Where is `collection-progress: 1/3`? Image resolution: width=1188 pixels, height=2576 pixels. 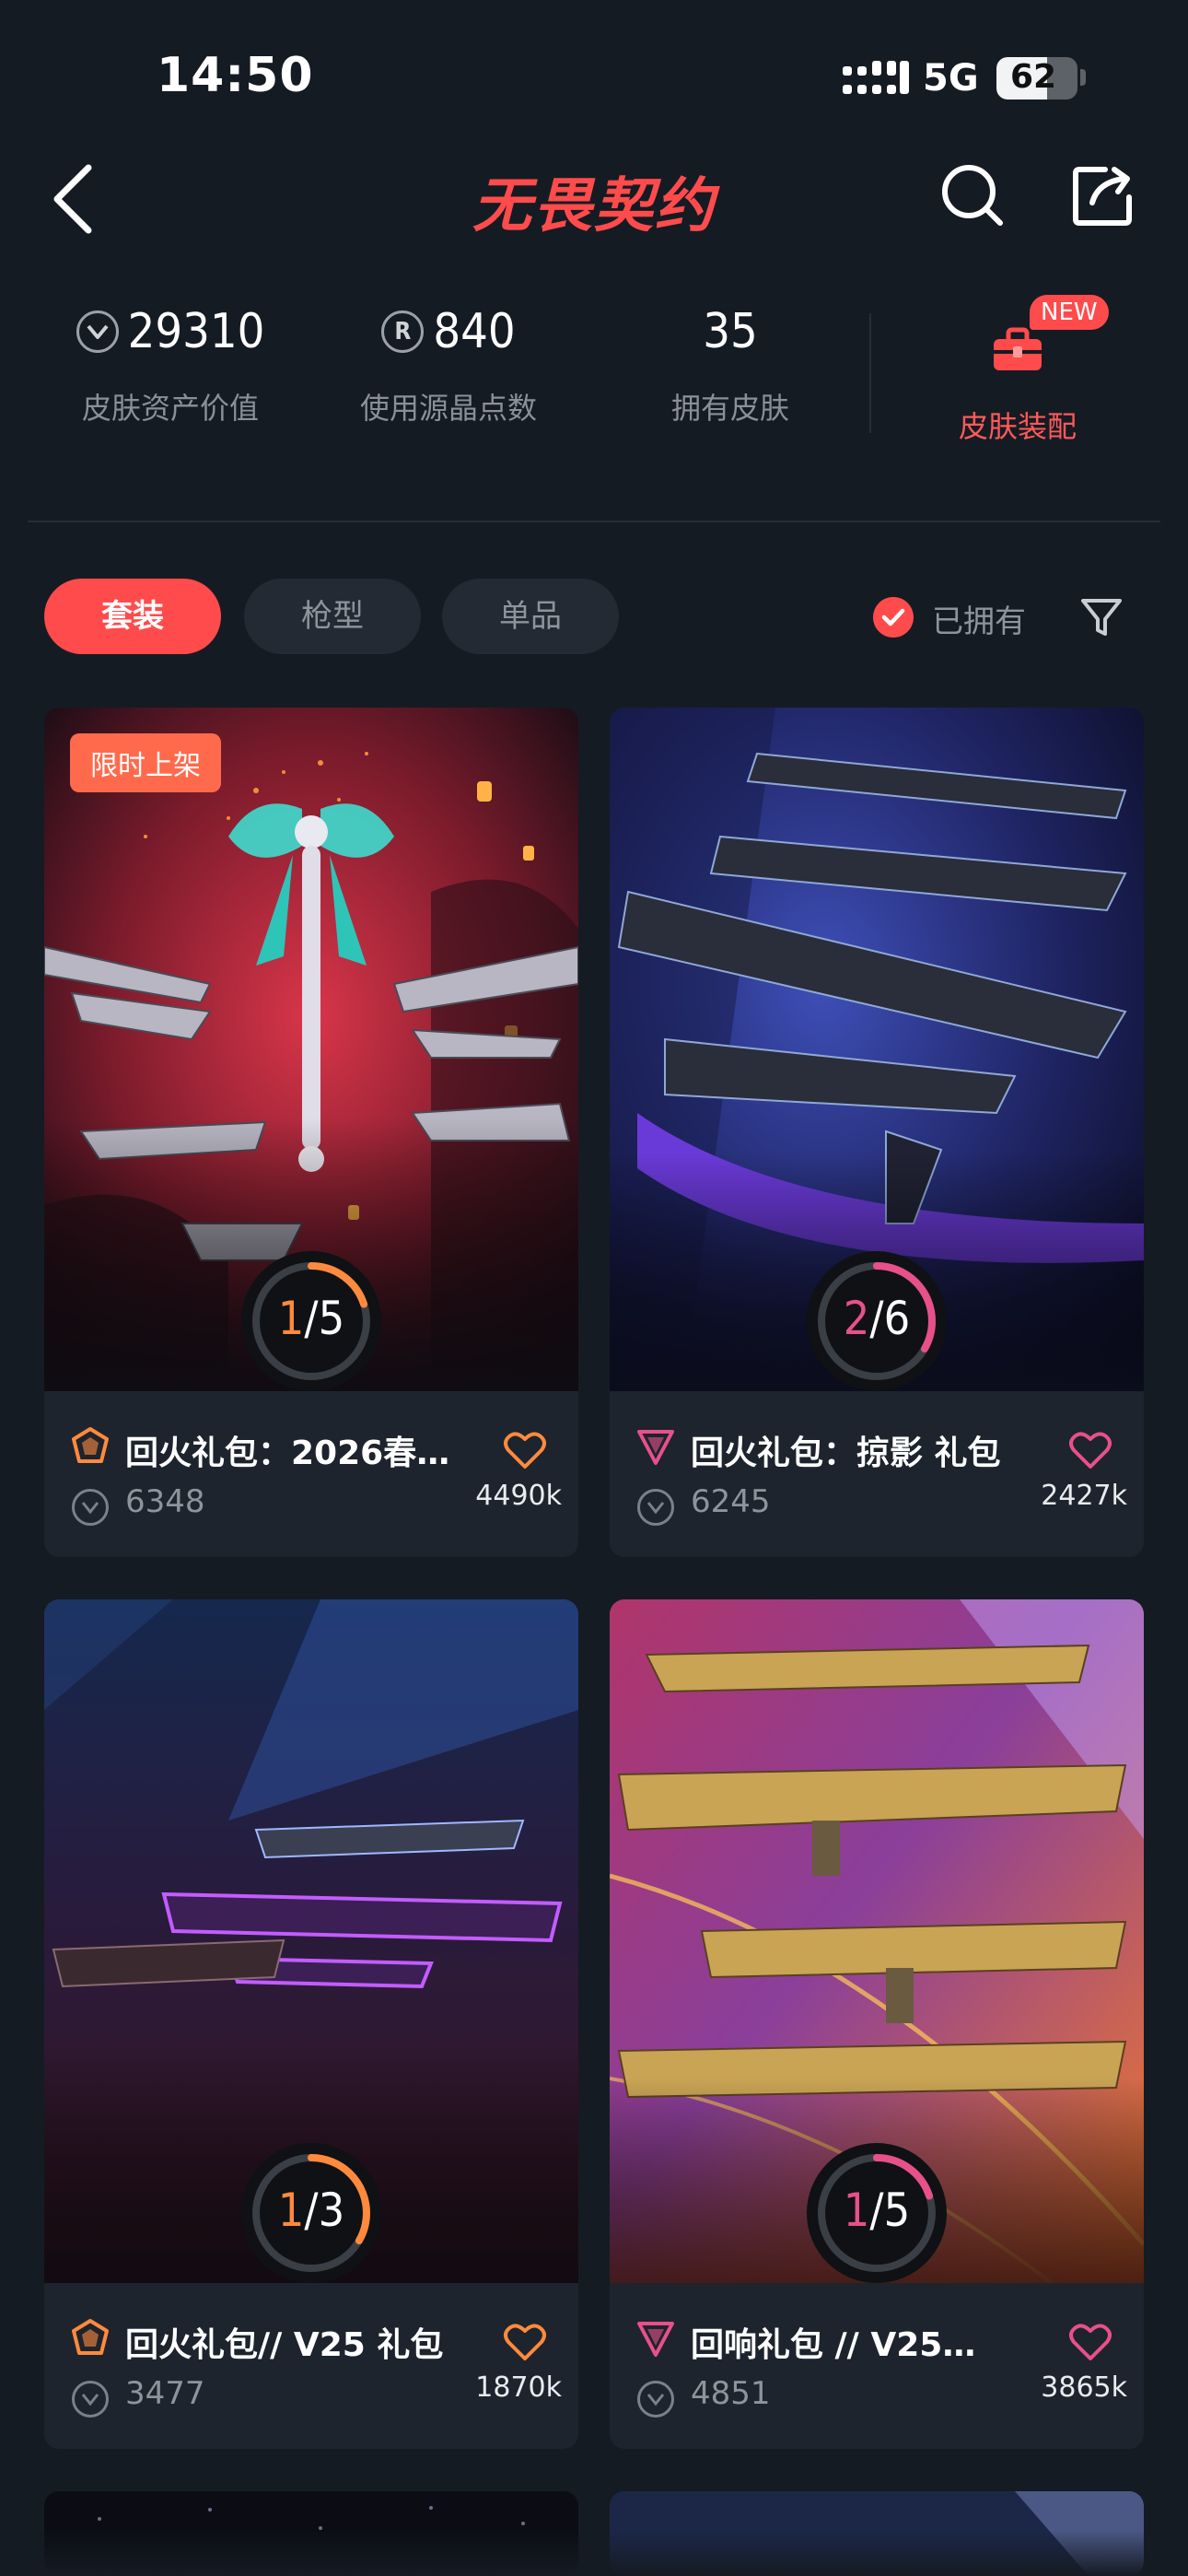
collection-progress: 1/3 is located at coordinates (311, 2213).